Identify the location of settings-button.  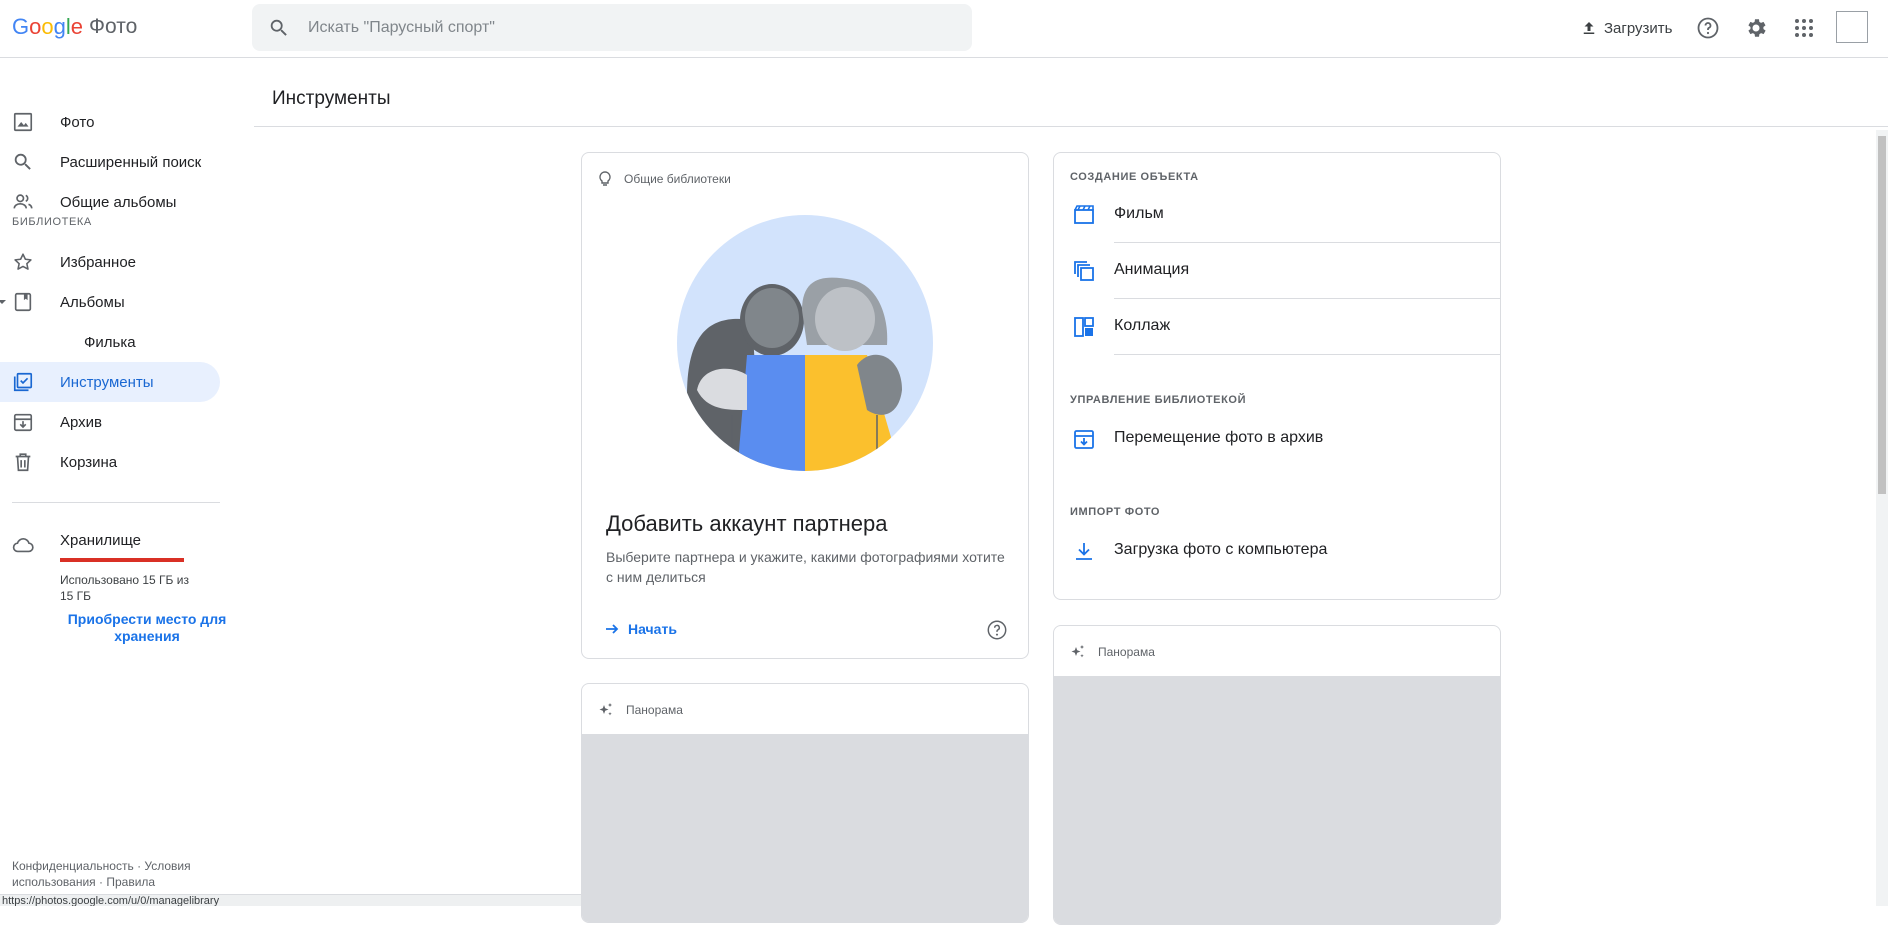
(1756, 28).